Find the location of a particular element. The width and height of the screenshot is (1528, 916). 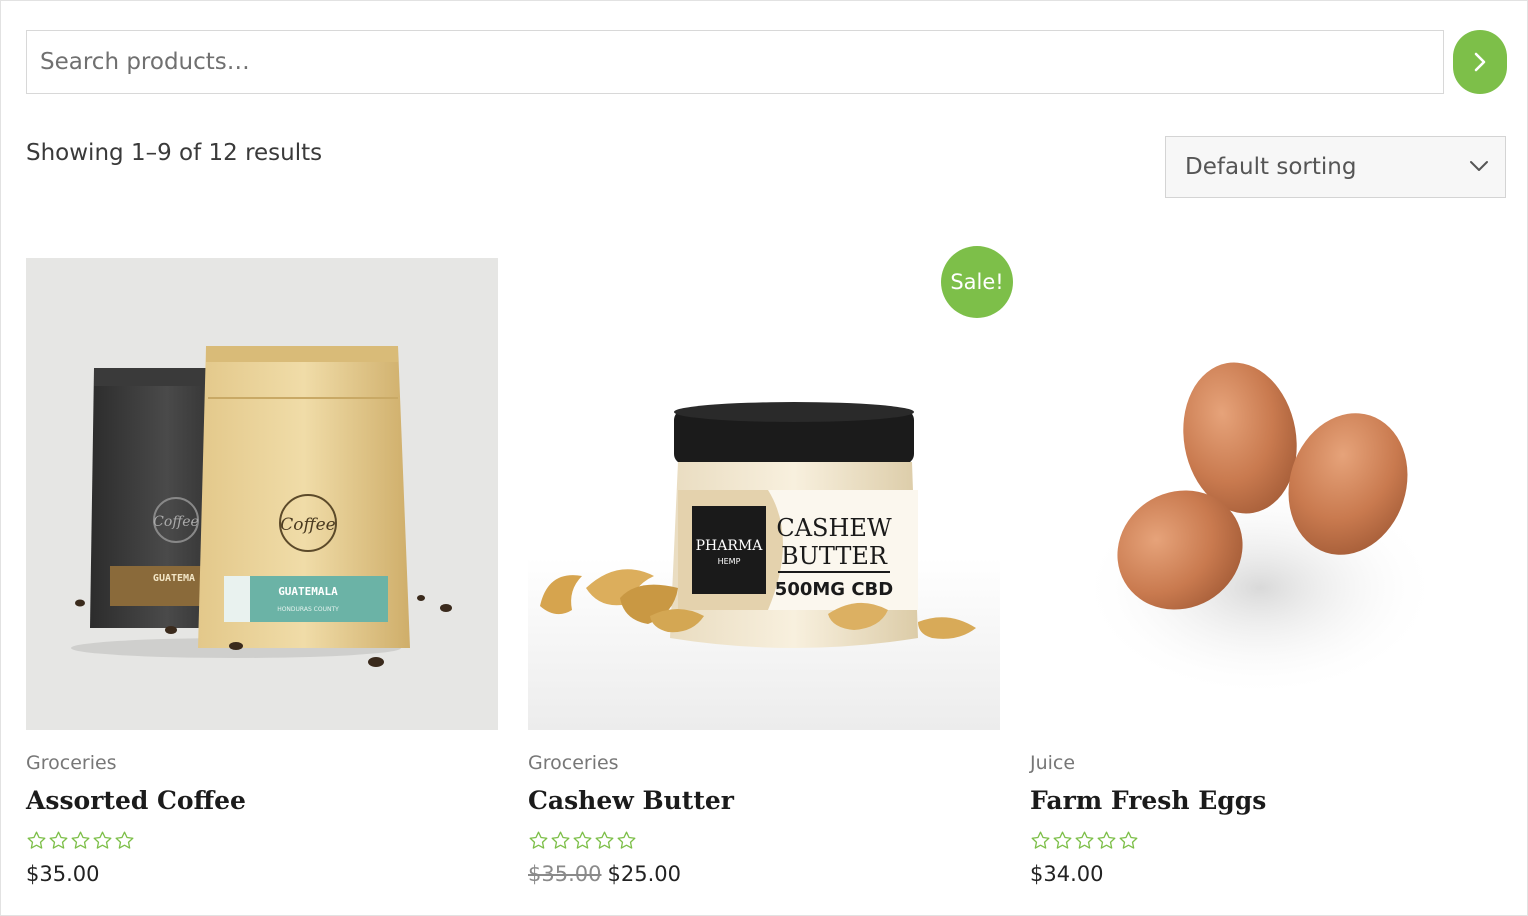

search-submit-button is located at coordinates (1480, 62).